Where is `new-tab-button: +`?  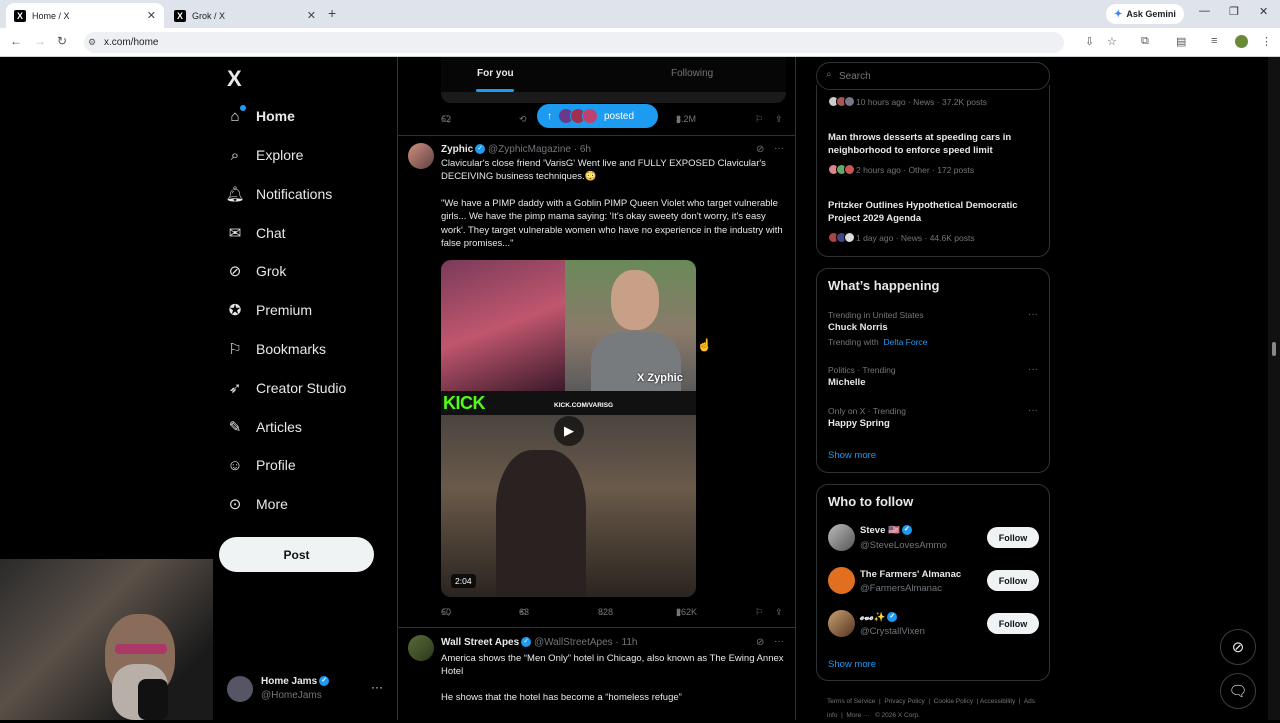 new-tab-button: + is located at coordinates (332, 13).